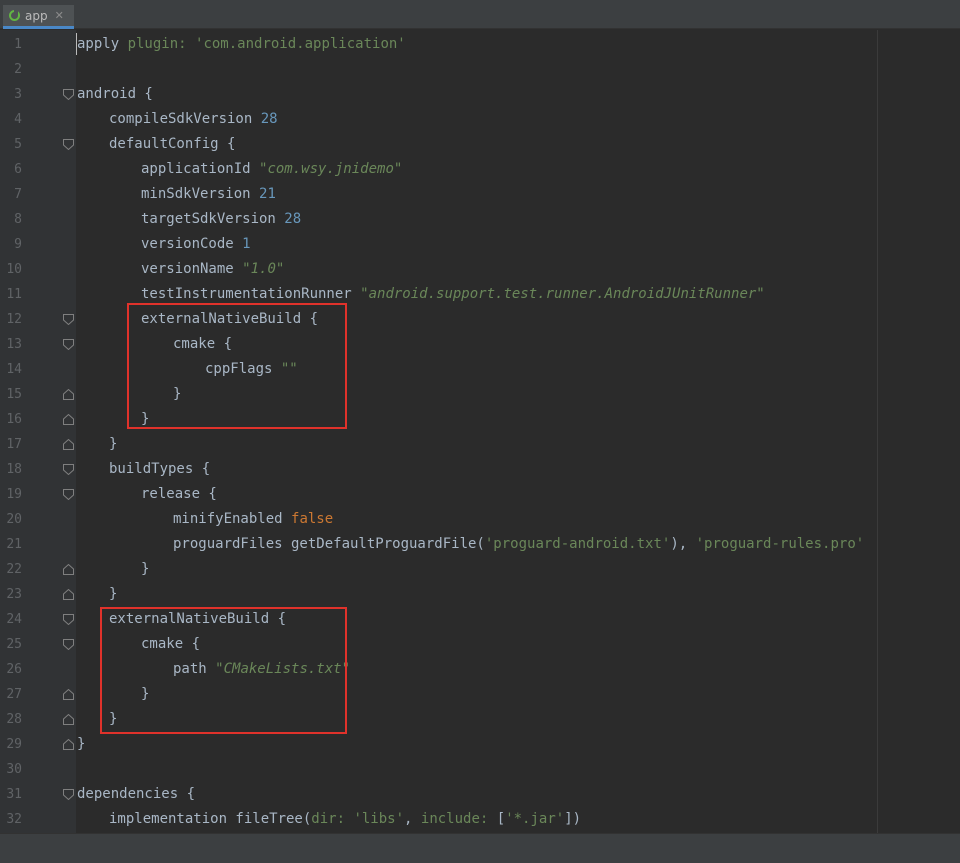  Describe the element at coordinates (213, 219) in the screenshot. I see `code-token: targetSdkVersion` at that location.